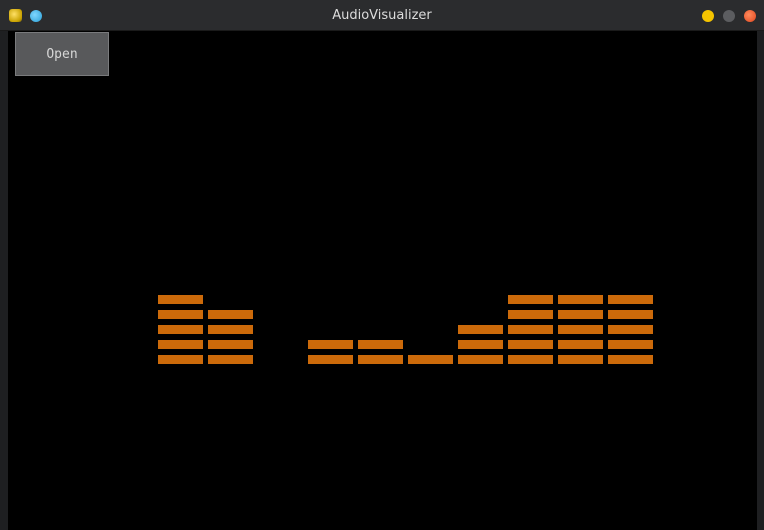 This screenshot has height=530, width=764. What do you see at coordinates (750, 16) in the screenshot?
I see `close-icon` at bounding box center [750, 16].